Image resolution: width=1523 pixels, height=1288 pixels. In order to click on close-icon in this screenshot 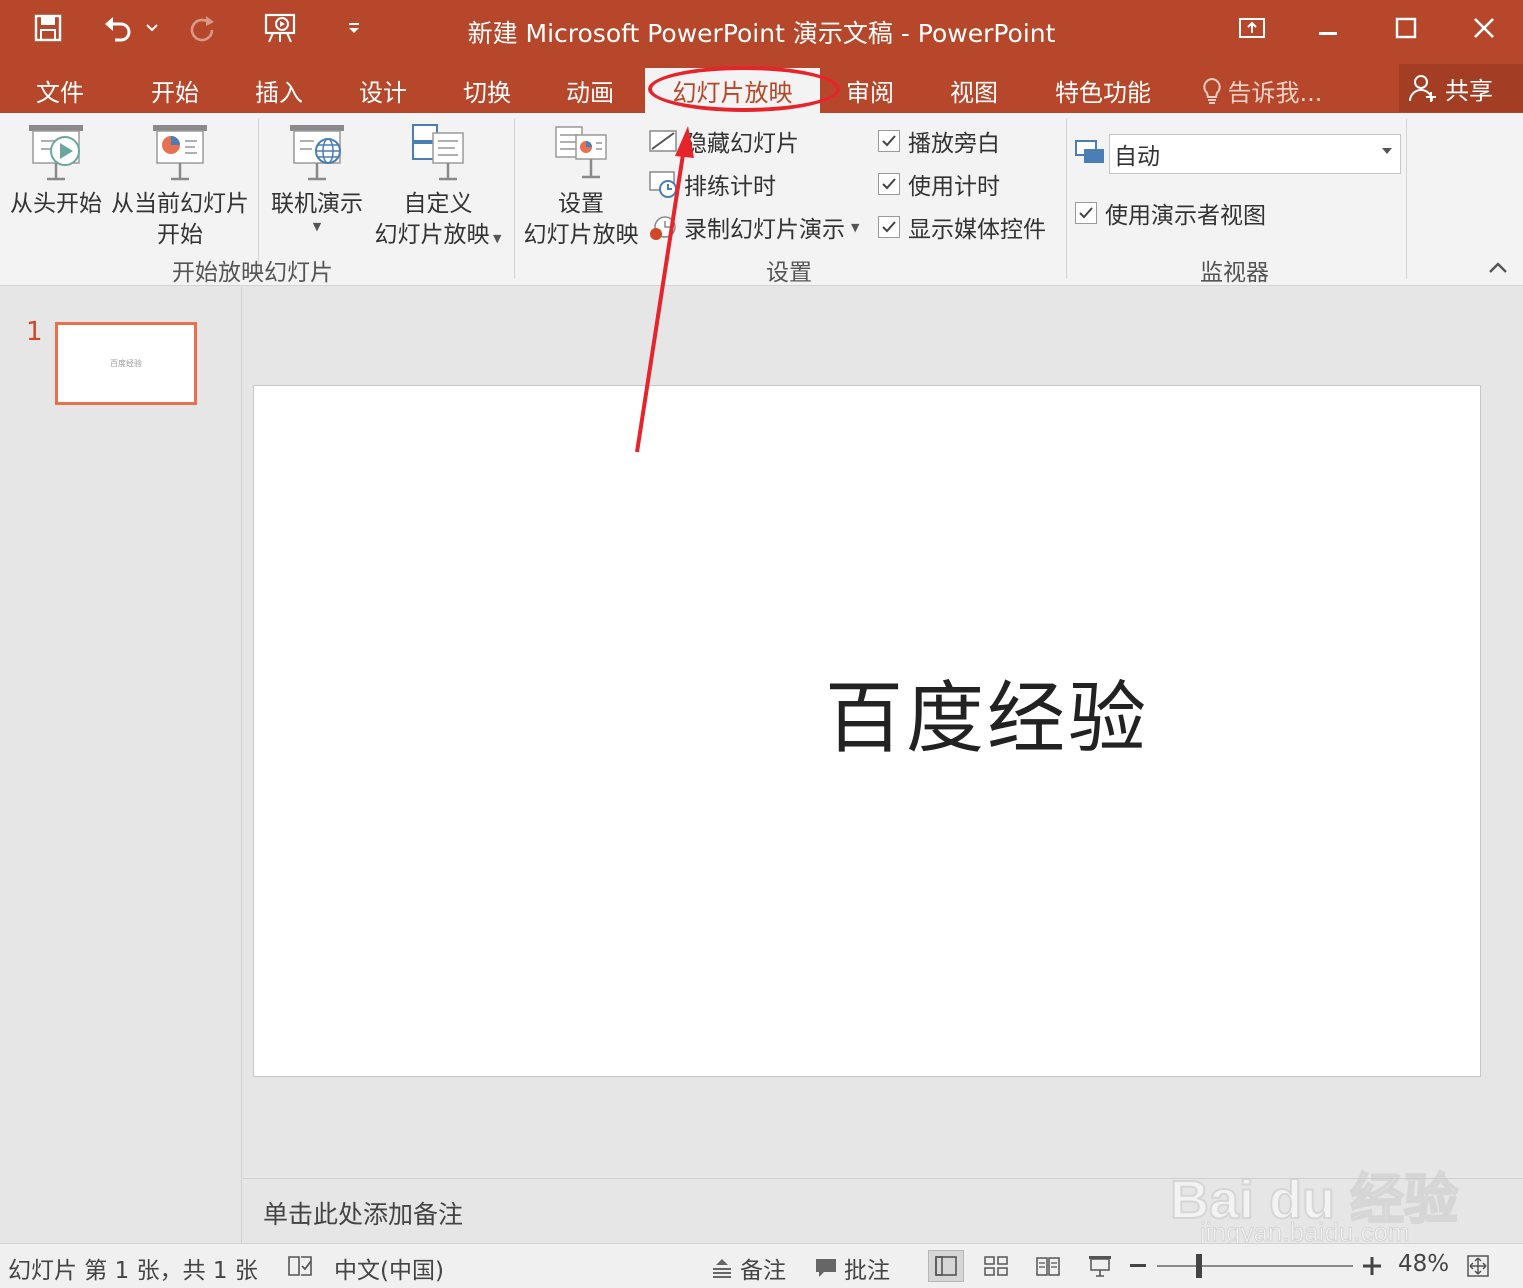, I will do `click(1484, 28)`.